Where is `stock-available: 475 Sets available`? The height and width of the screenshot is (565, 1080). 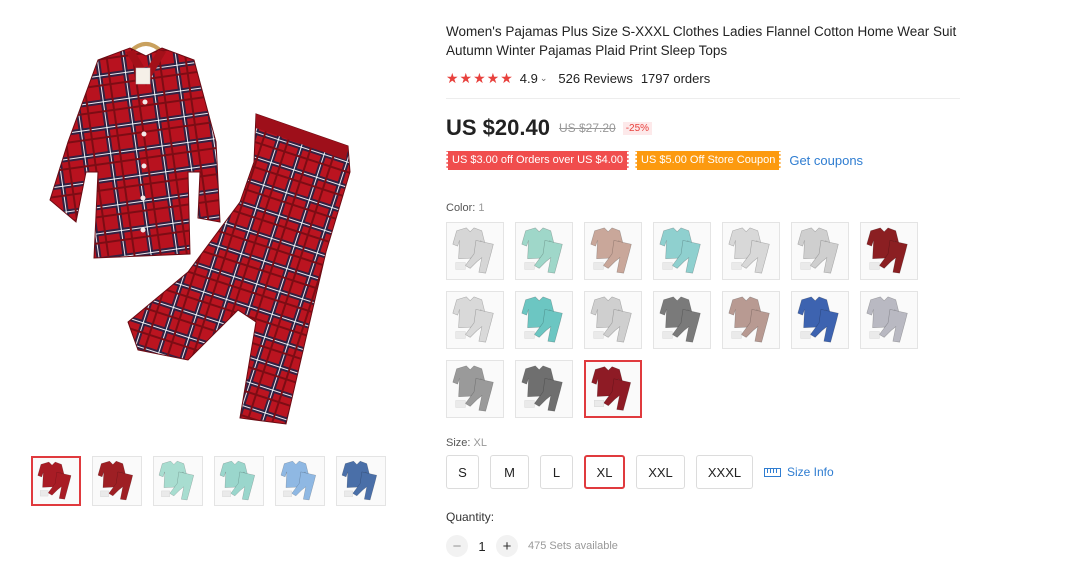
stock-available: 475 Sets available is located at coordinates (573, 546).